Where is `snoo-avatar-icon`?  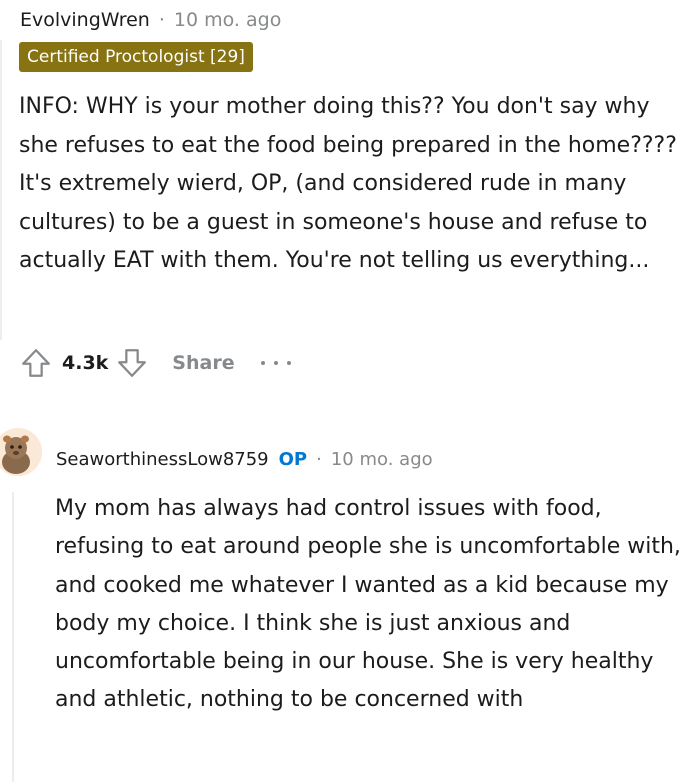
snoo-avatar-icon is located at coordinates (21, 452).